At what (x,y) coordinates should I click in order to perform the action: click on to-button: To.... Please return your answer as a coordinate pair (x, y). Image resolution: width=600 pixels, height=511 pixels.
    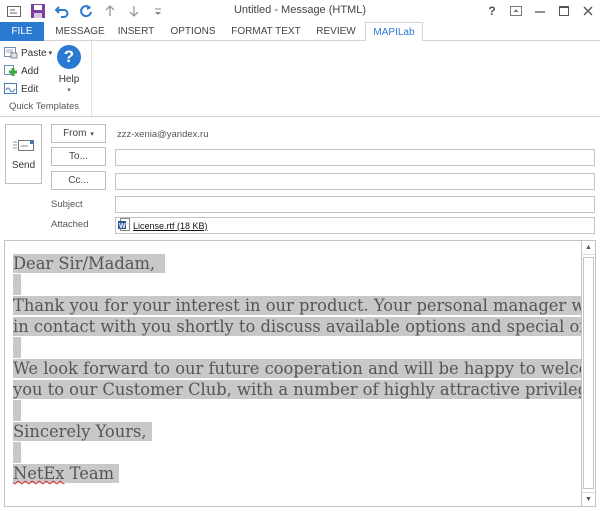
    Looking at the image, I should click on (78, 156).